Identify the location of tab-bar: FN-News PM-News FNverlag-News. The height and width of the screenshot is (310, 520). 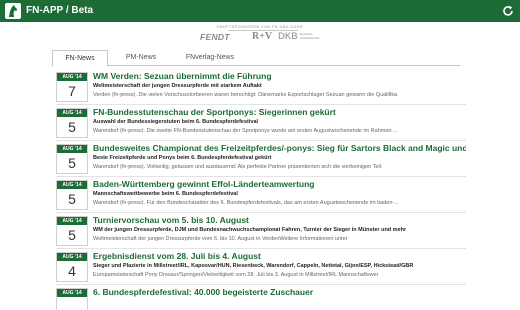
(256, 58).